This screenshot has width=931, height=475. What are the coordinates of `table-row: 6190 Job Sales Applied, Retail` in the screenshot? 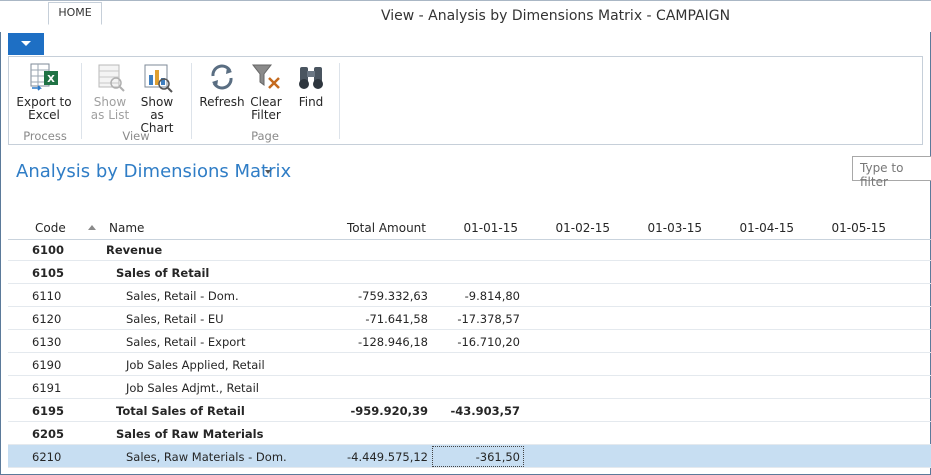 It's located at (469, 364).